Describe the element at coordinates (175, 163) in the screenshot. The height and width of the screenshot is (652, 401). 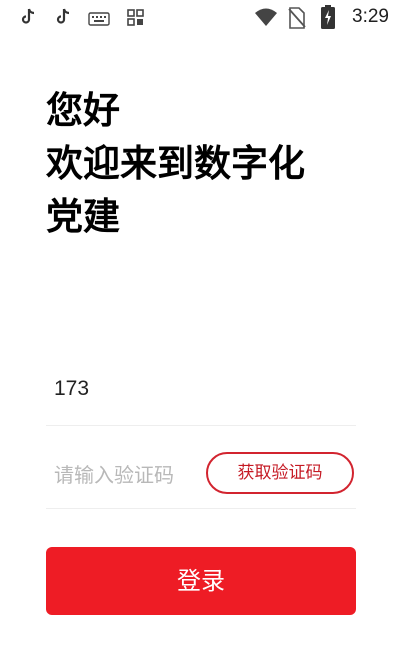
I see `greeting-line-2: 欢迎来到数字化` at that location.